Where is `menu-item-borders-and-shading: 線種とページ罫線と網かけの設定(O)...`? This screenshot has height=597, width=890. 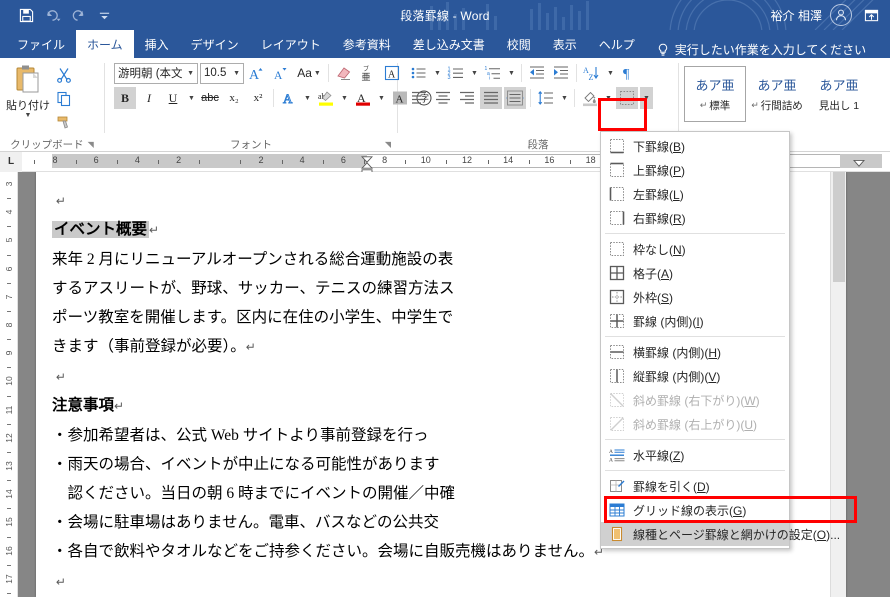 menu-item-borders-and-shading: 線種とページ罫線と網かけの設定(O)... is located at coordinates (720, 534).